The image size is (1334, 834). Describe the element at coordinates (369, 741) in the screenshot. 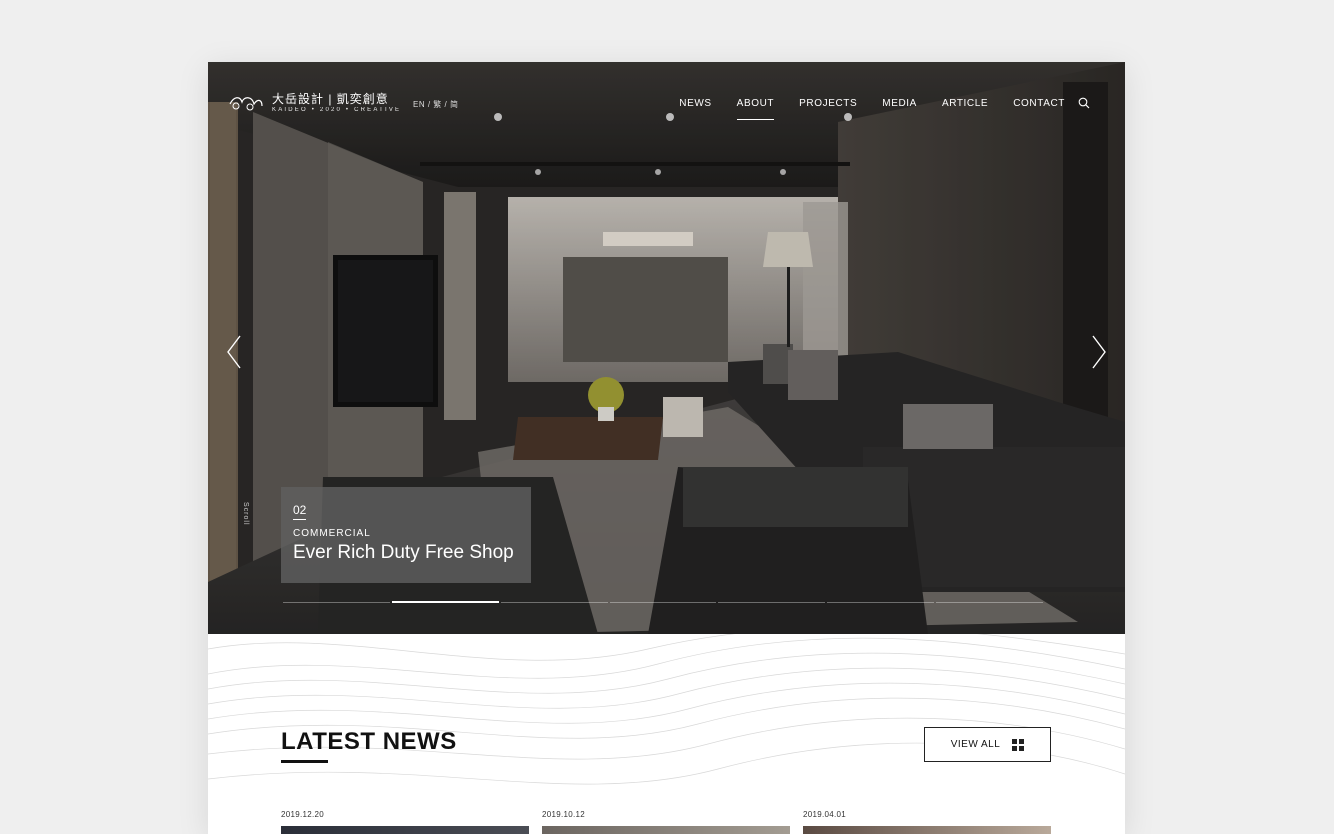

I see `news-heading: LATEST NEWS` at that location.